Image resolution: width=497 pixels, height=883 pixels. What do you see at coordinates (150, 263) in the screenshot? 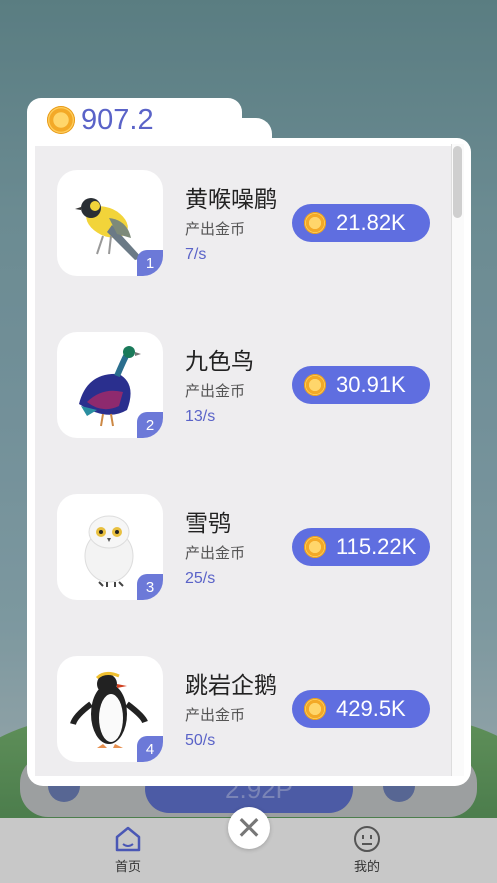
I see `level-badge: 1` at bounding box center [150, 263].